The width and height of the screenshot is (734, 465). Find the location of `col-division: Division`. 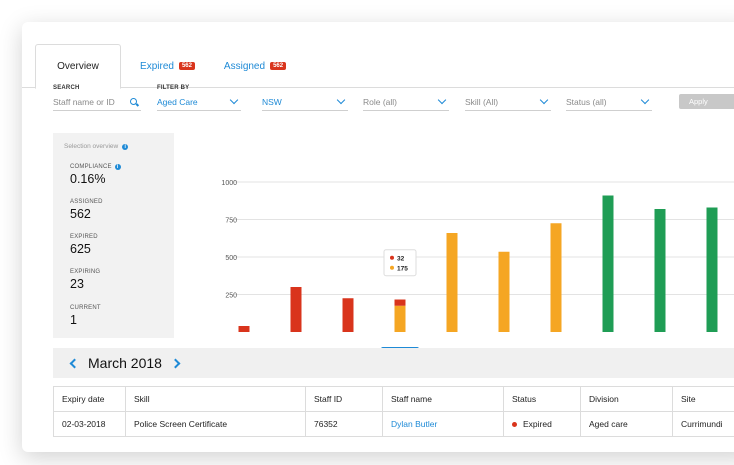

col-division: Division is located at coordinates (626, 399).